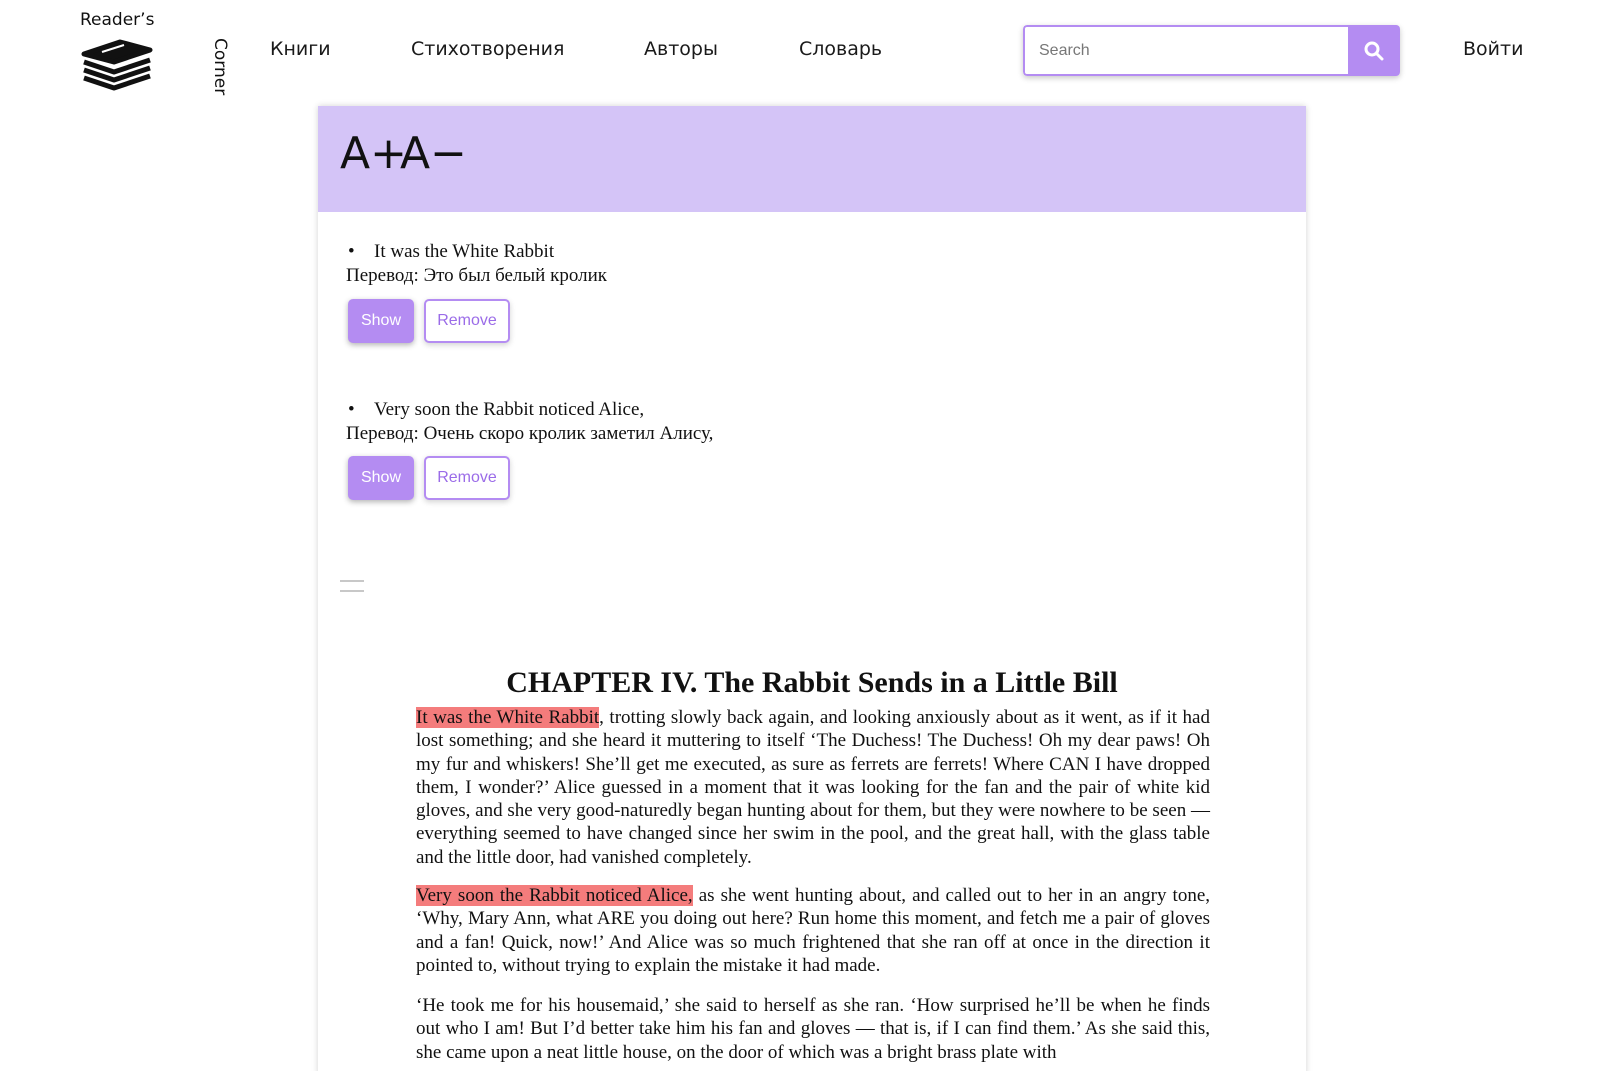 The height and width of the screenshot is (1071, 1607). Describe the element at coordinates (352, 588) in the screenshot. I see `menu-icon` at that location.